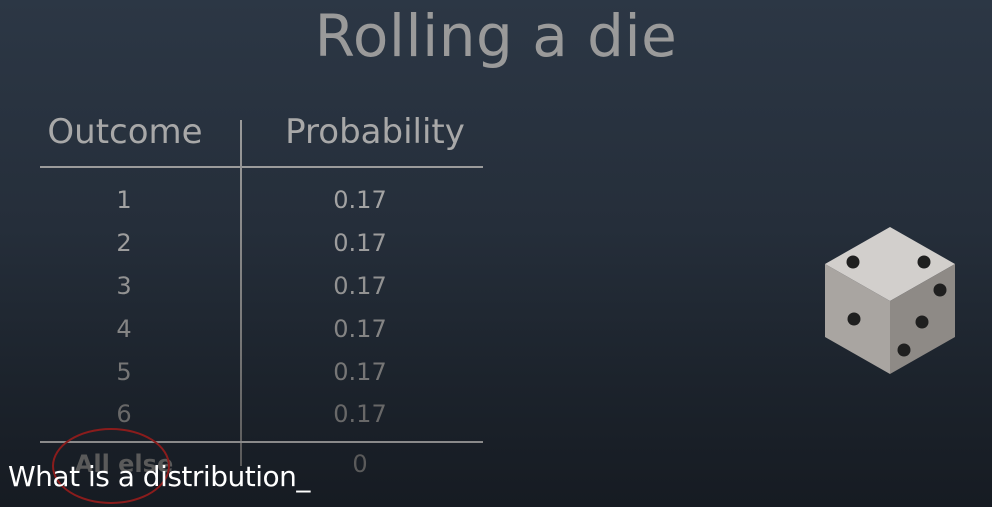 This screenshot has width=992, height=507. What do you see at coordinates (241, 293) in the screenshot?
I see `column-divider` at bounding box center [241, 293].